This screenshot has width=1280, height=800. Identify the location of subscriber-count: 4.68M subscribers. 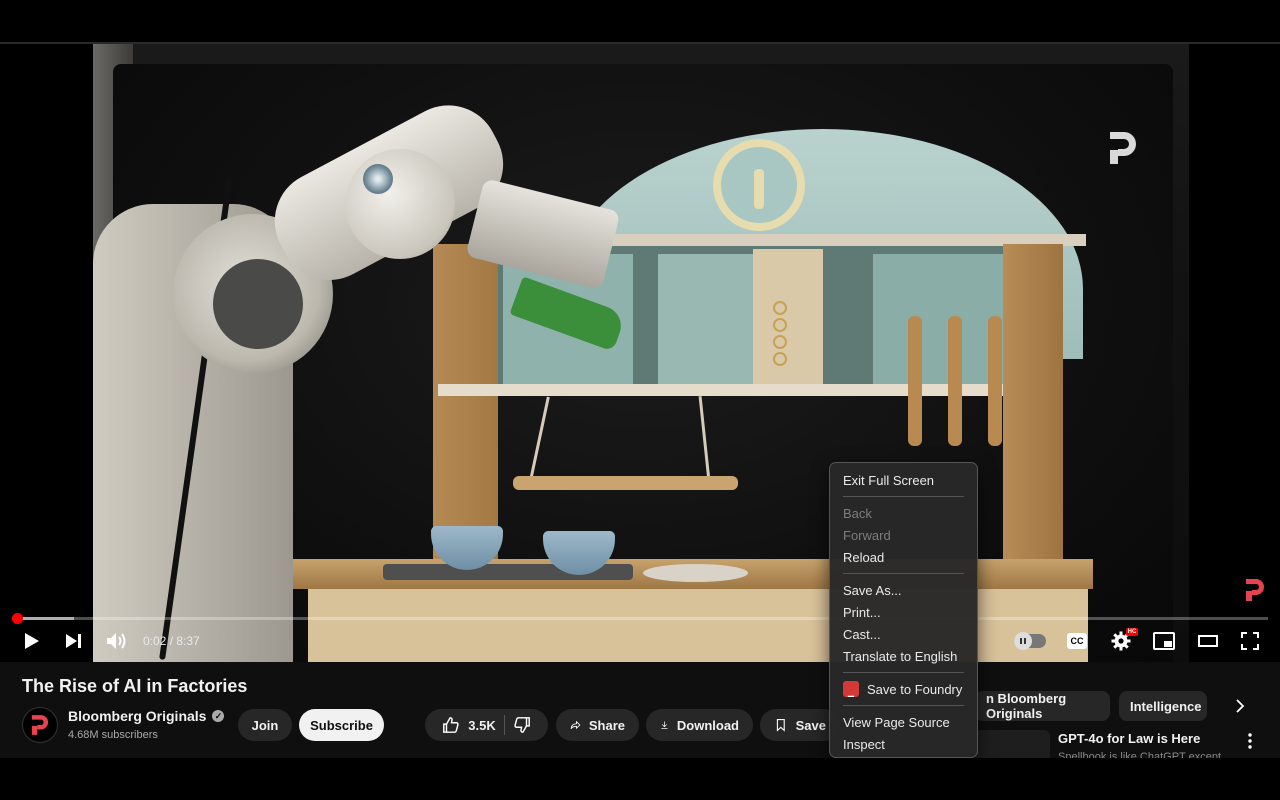
(113, 735).